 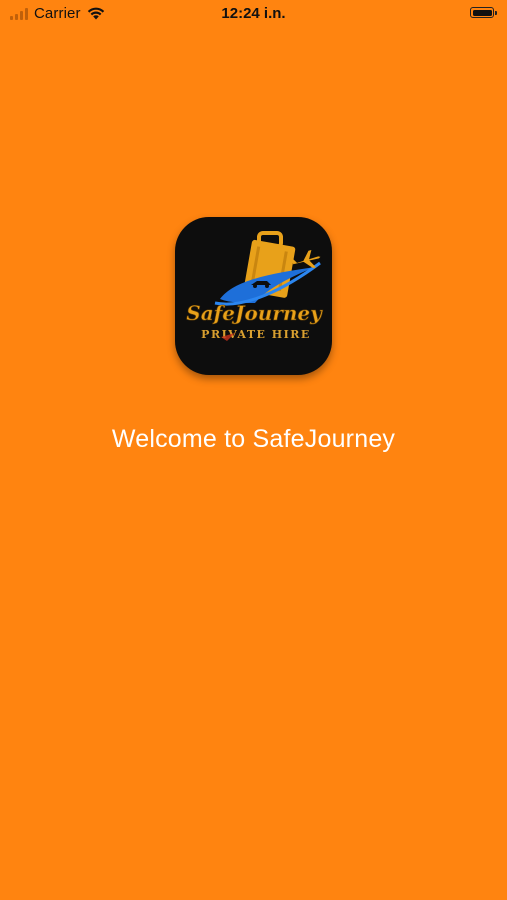 I want to click on logo-brand-text: SafeJourney, so click(x=254, y=313).